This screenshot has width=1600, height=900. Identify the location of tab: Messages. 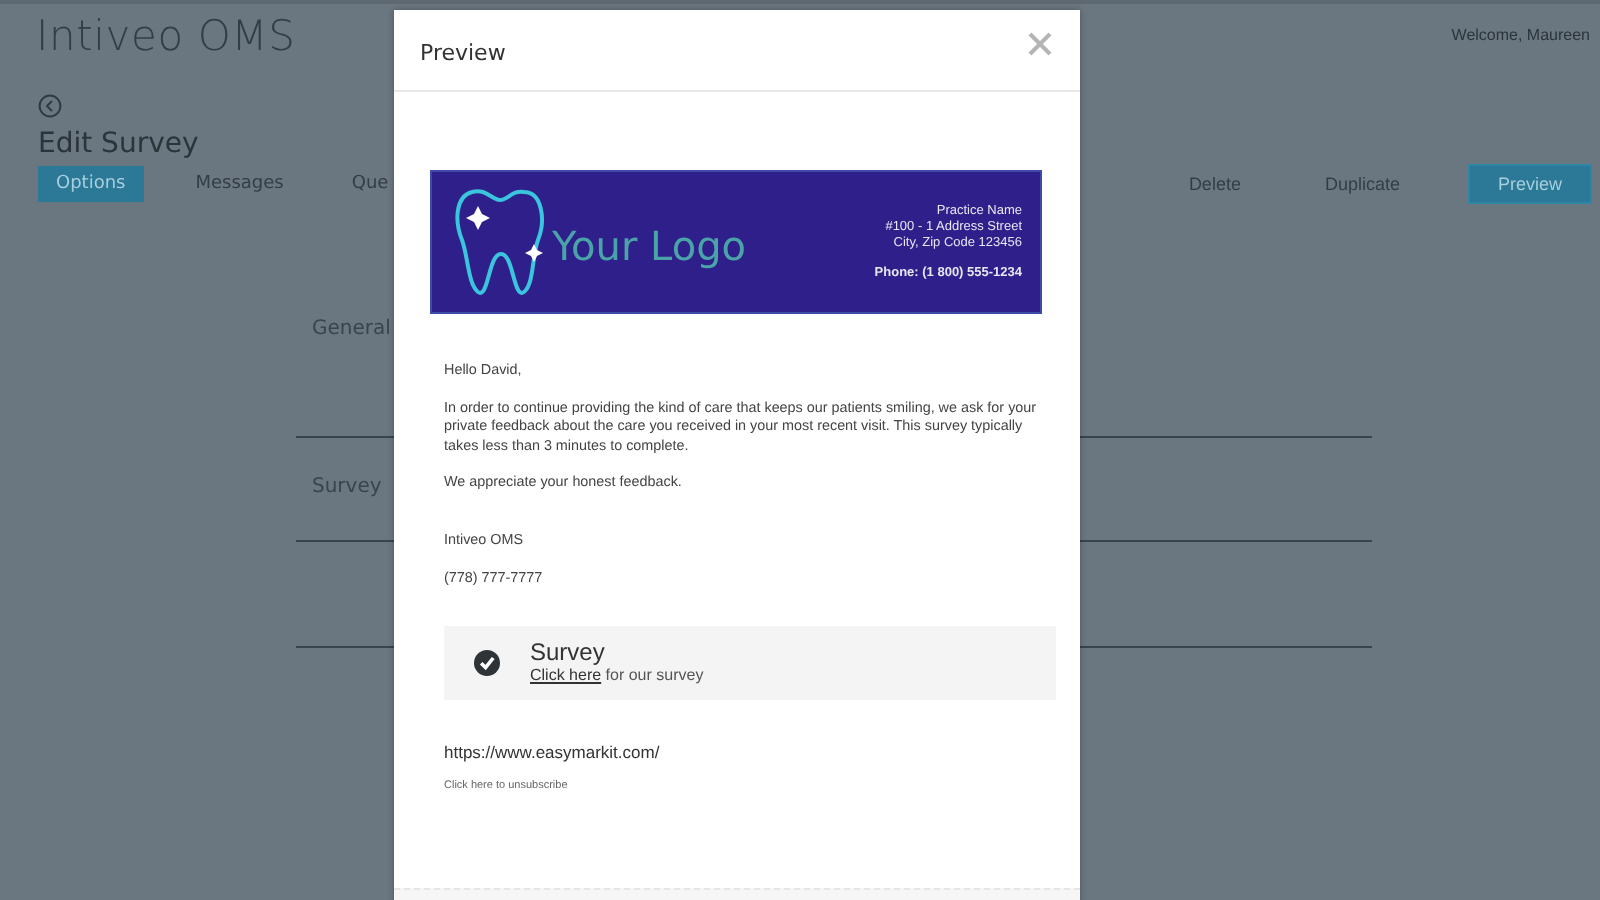
(239, 184).